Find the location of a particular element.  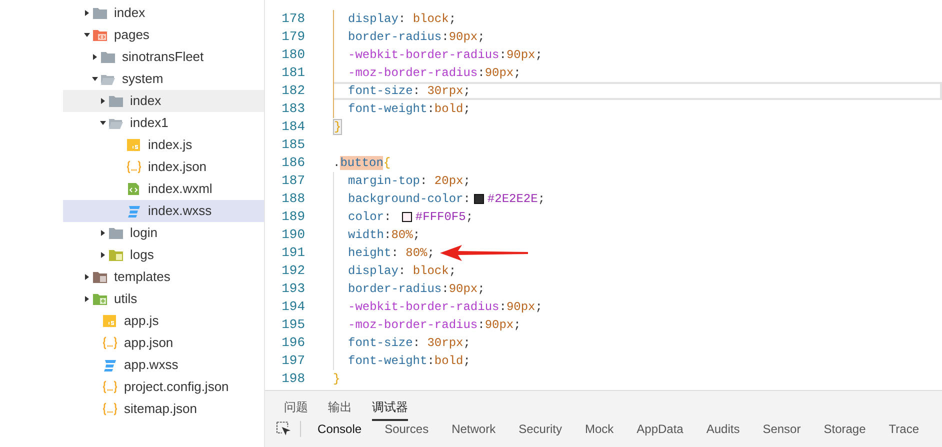

tree-item-label: index1 is located at coordinates (149, 123).